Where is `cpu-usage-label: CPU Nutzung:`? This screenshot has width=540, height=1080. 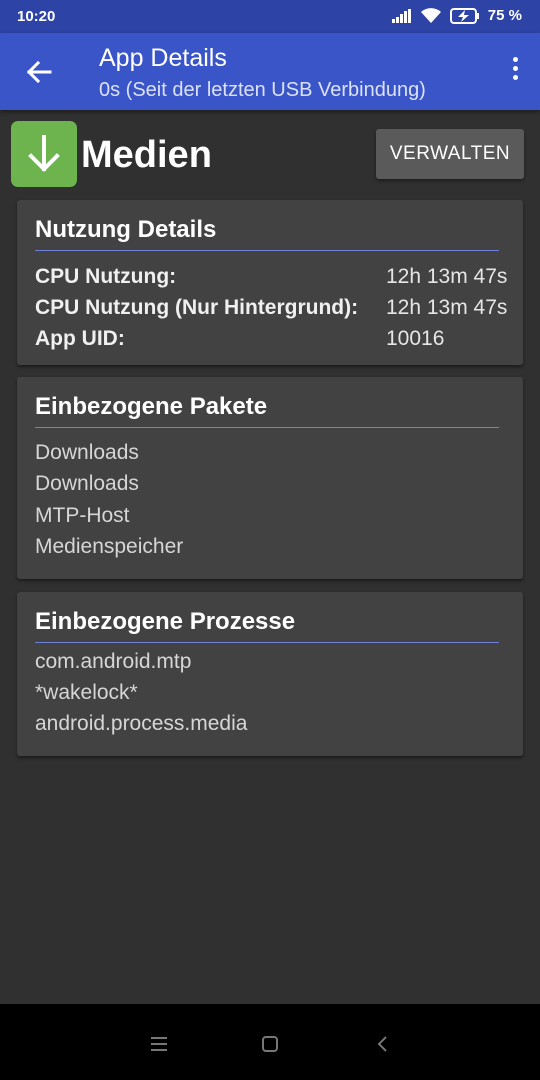 cpu-usage-label: CPU Nutzung: is located at coordinates (106, 276).